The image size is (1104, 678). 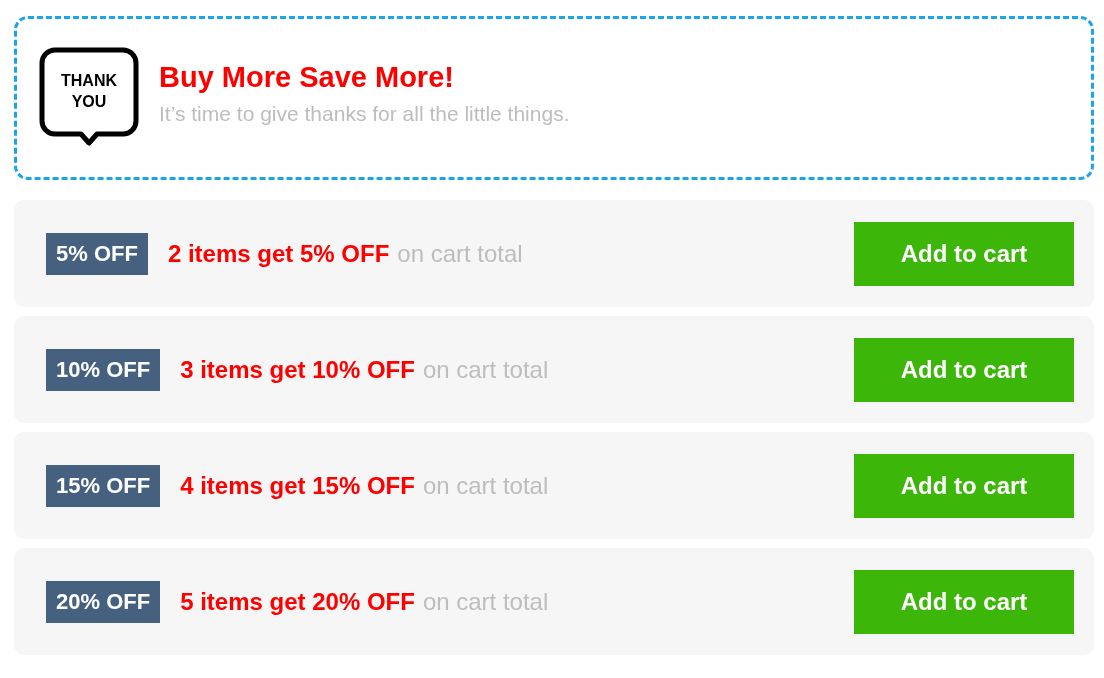 I want to click on discount-badge: 10% OFF, so click(x=103, y=369).